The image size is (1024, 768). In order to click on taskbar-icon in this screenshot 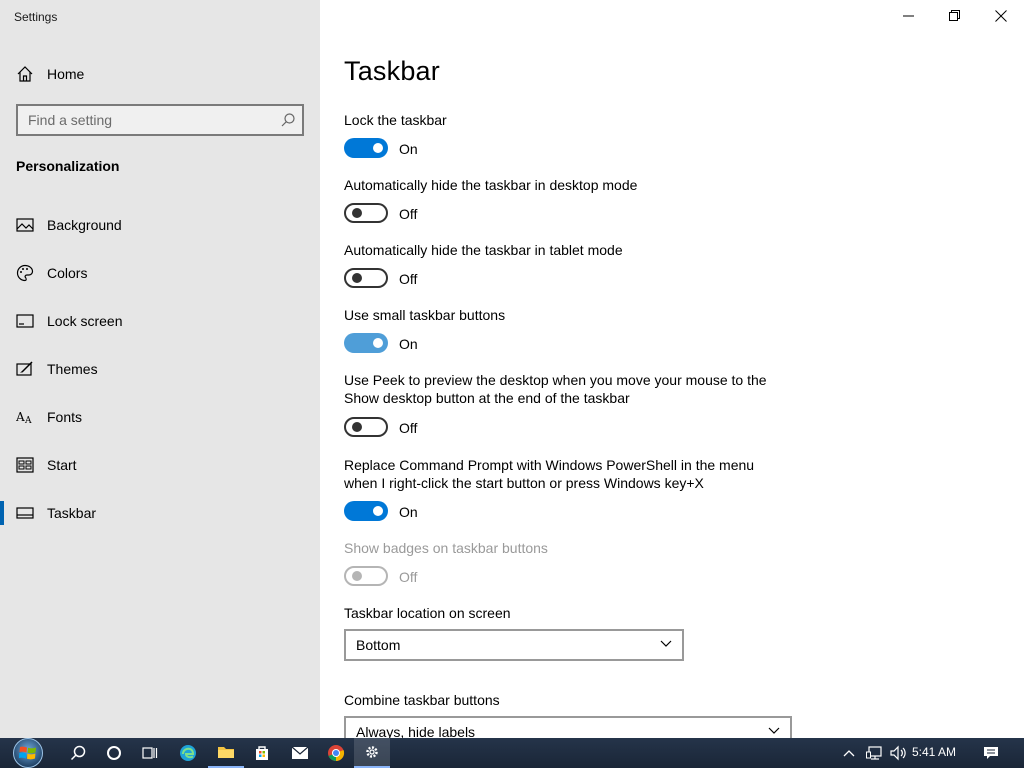, I will do `click(25, 513)`.